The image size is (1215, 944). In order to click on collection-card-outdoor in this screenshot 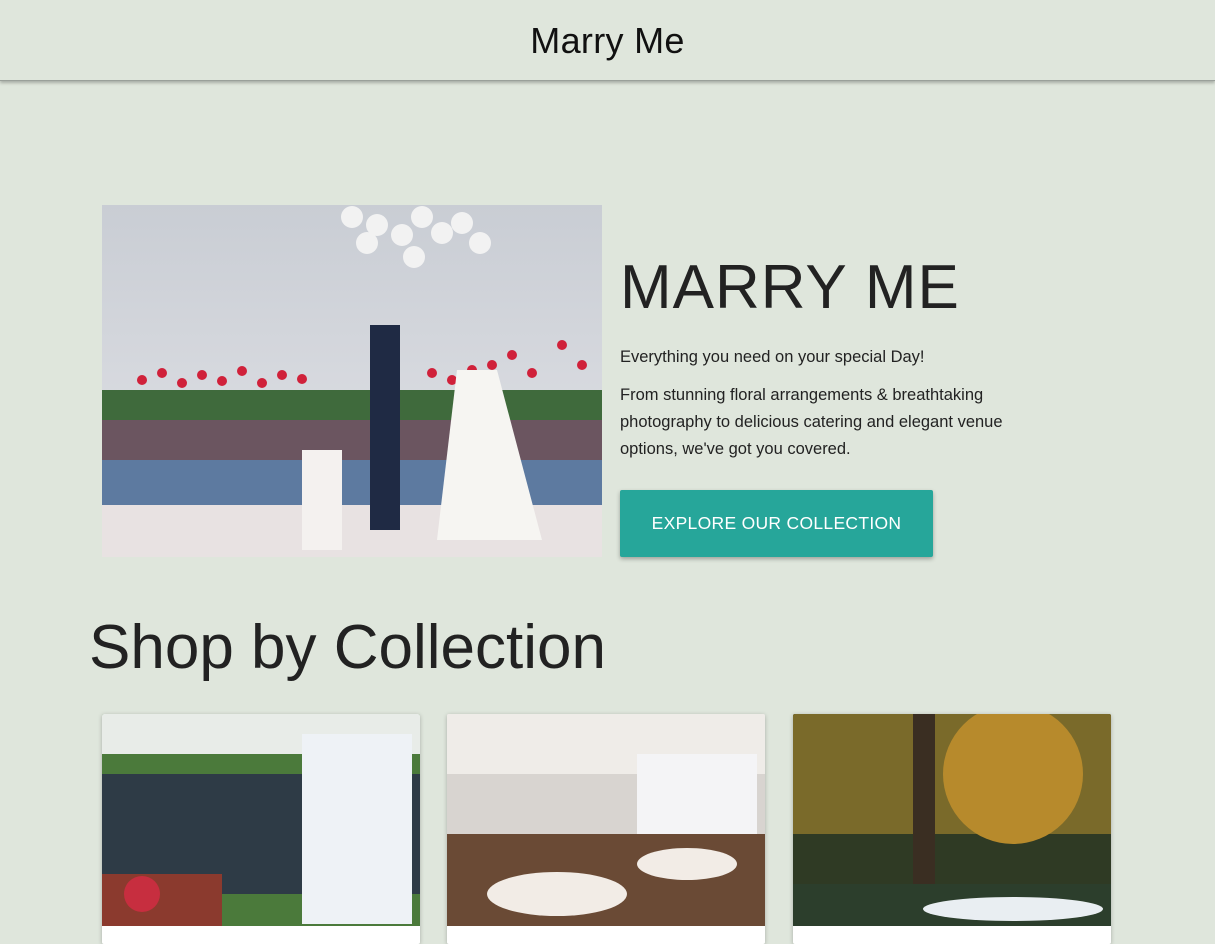, I will do `click(952, 829)`.